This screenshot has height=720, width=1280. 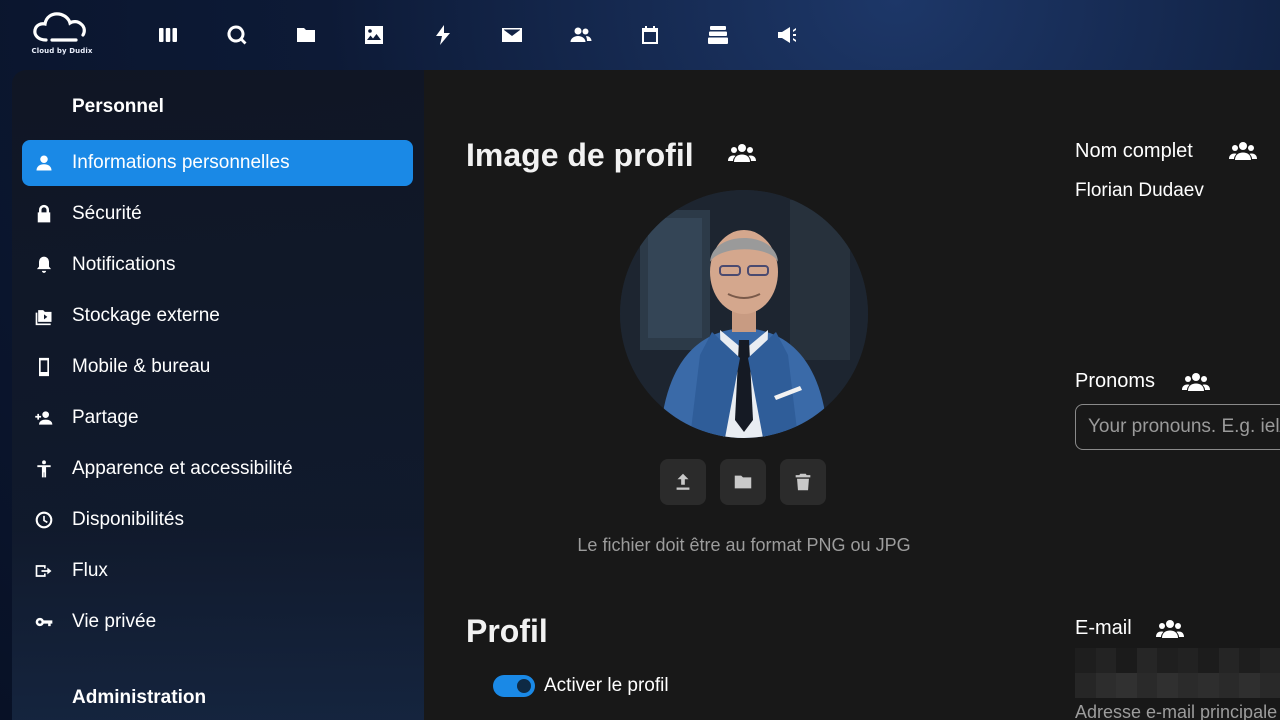 I want to click on sidebar-item-label: Mobile & bureau, so click(x=141, y=366).